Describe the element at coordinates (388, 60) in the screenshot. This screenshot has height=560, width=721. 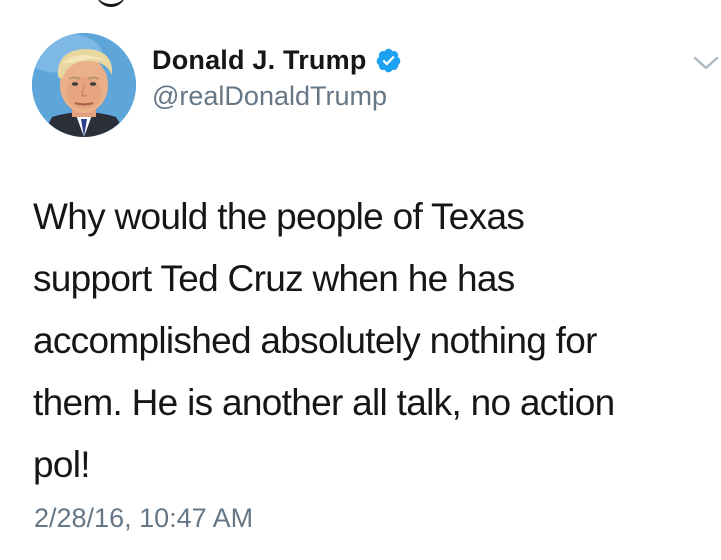
I see `verified-badge-icon` at that location.